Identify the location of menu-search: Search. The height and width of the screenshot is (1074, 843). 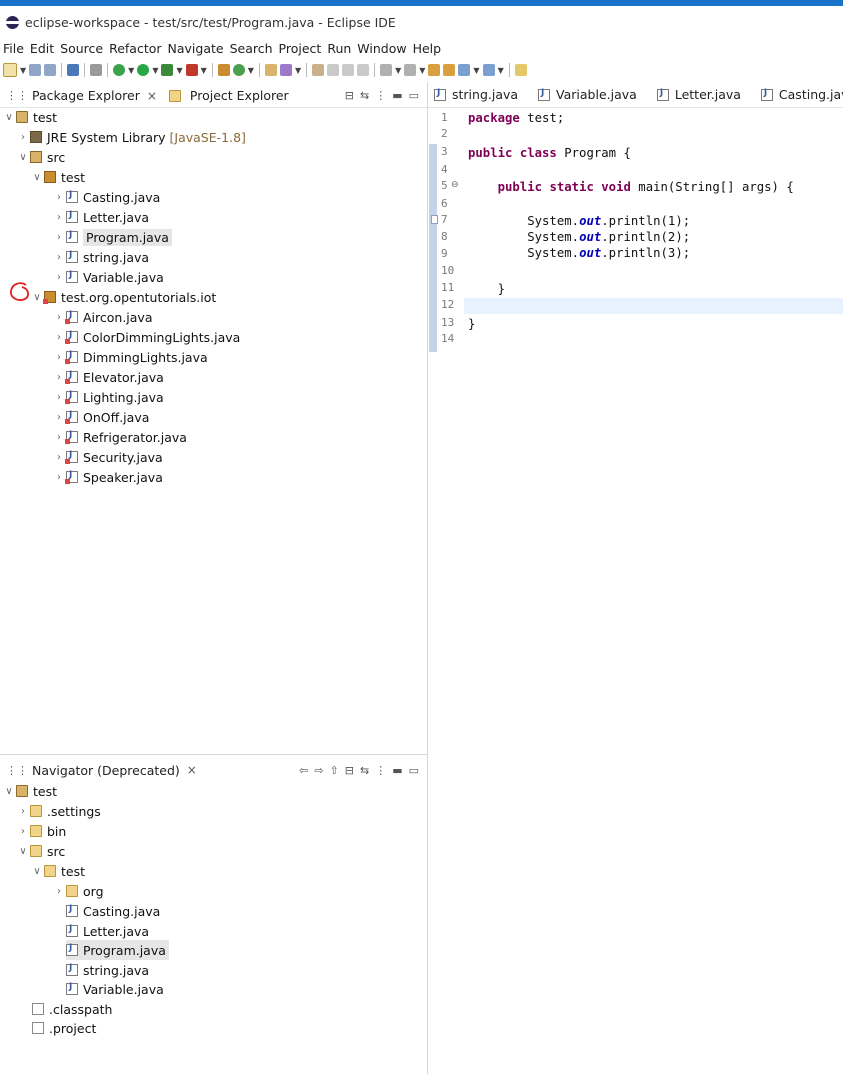
(253, 48).